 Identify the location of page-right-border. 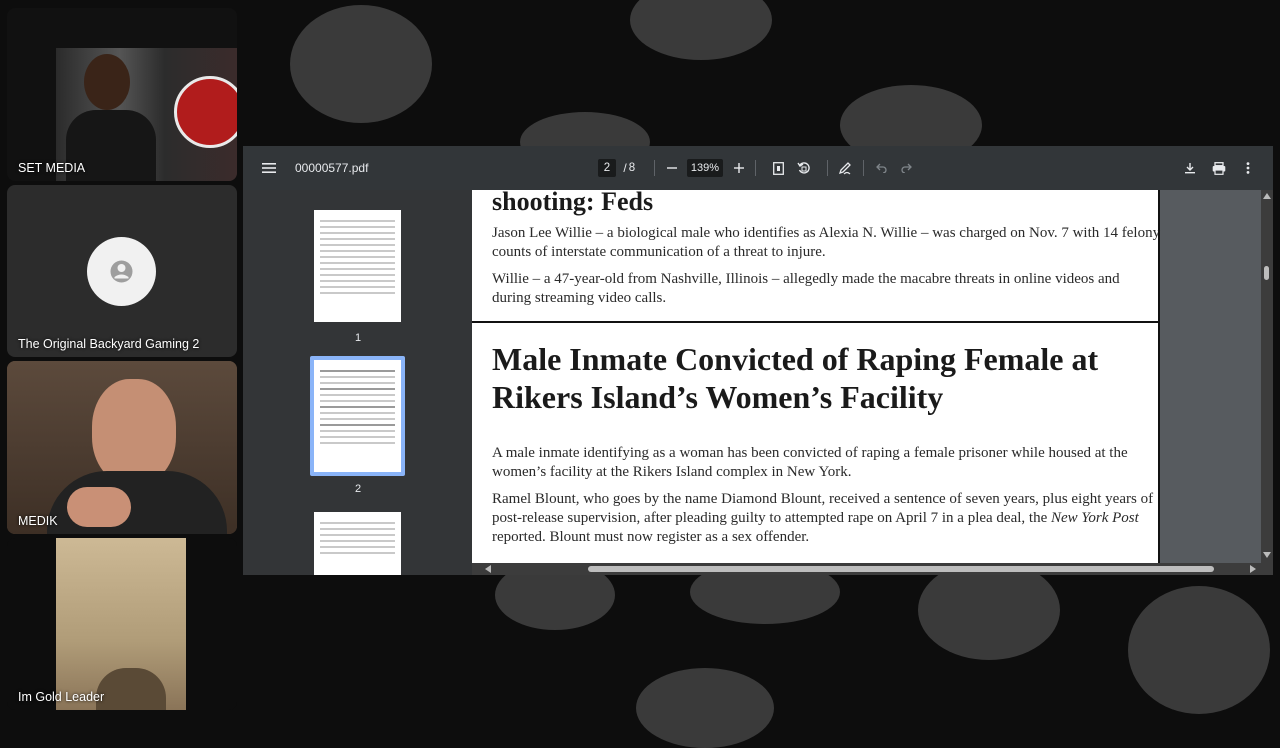
(1159, 382).